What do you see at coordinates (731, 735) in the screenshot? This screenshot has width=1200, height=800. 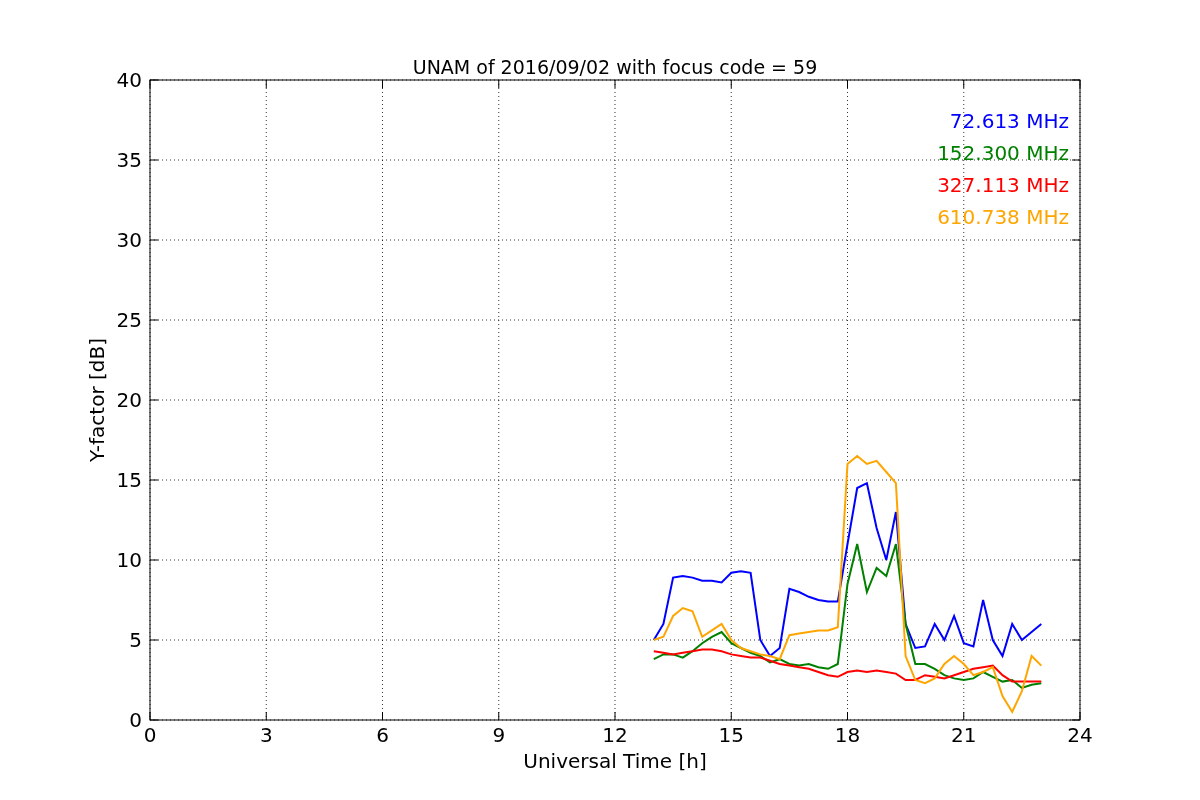 I see `x-tick-label: 15` at bounding box center [731, 735].